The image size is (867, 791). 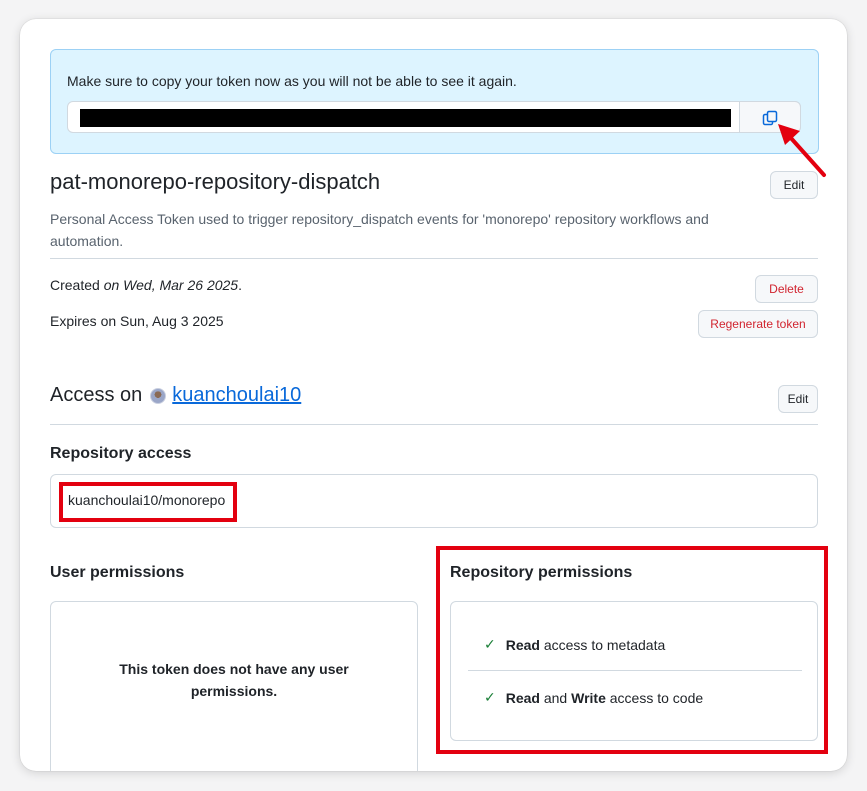 What do you see at coordinates (234, 669) in the screenshot?
I see `no-perm-line1: This token does not have any user` at bounding box center [234, 669].